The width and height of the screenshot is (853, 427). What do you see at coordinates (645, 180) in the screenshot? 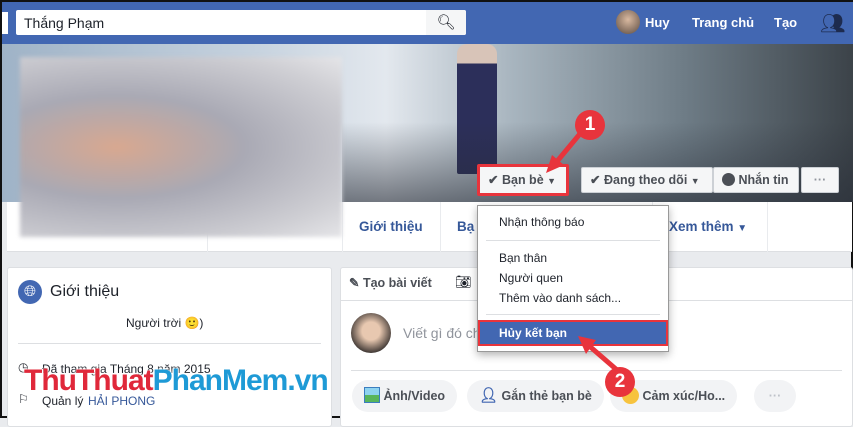
I see `following-label: Đang theo dõi` at bounding box center [645, 180].